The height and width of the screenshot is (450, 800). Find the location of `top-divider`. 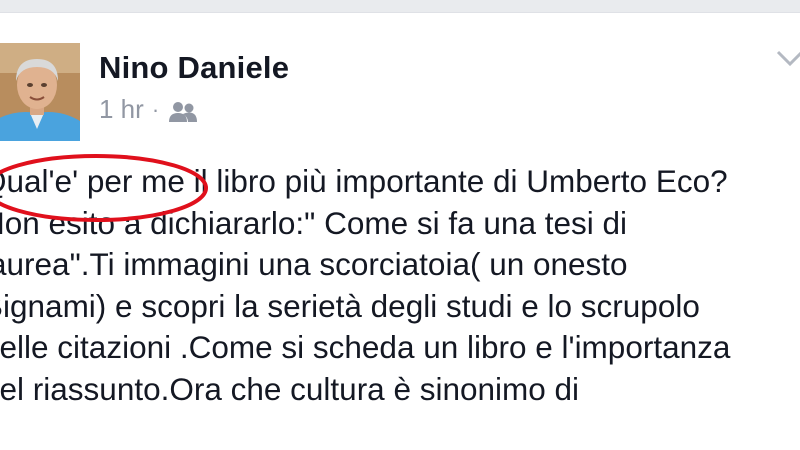

top-divider is located at coordinates (400, 6).